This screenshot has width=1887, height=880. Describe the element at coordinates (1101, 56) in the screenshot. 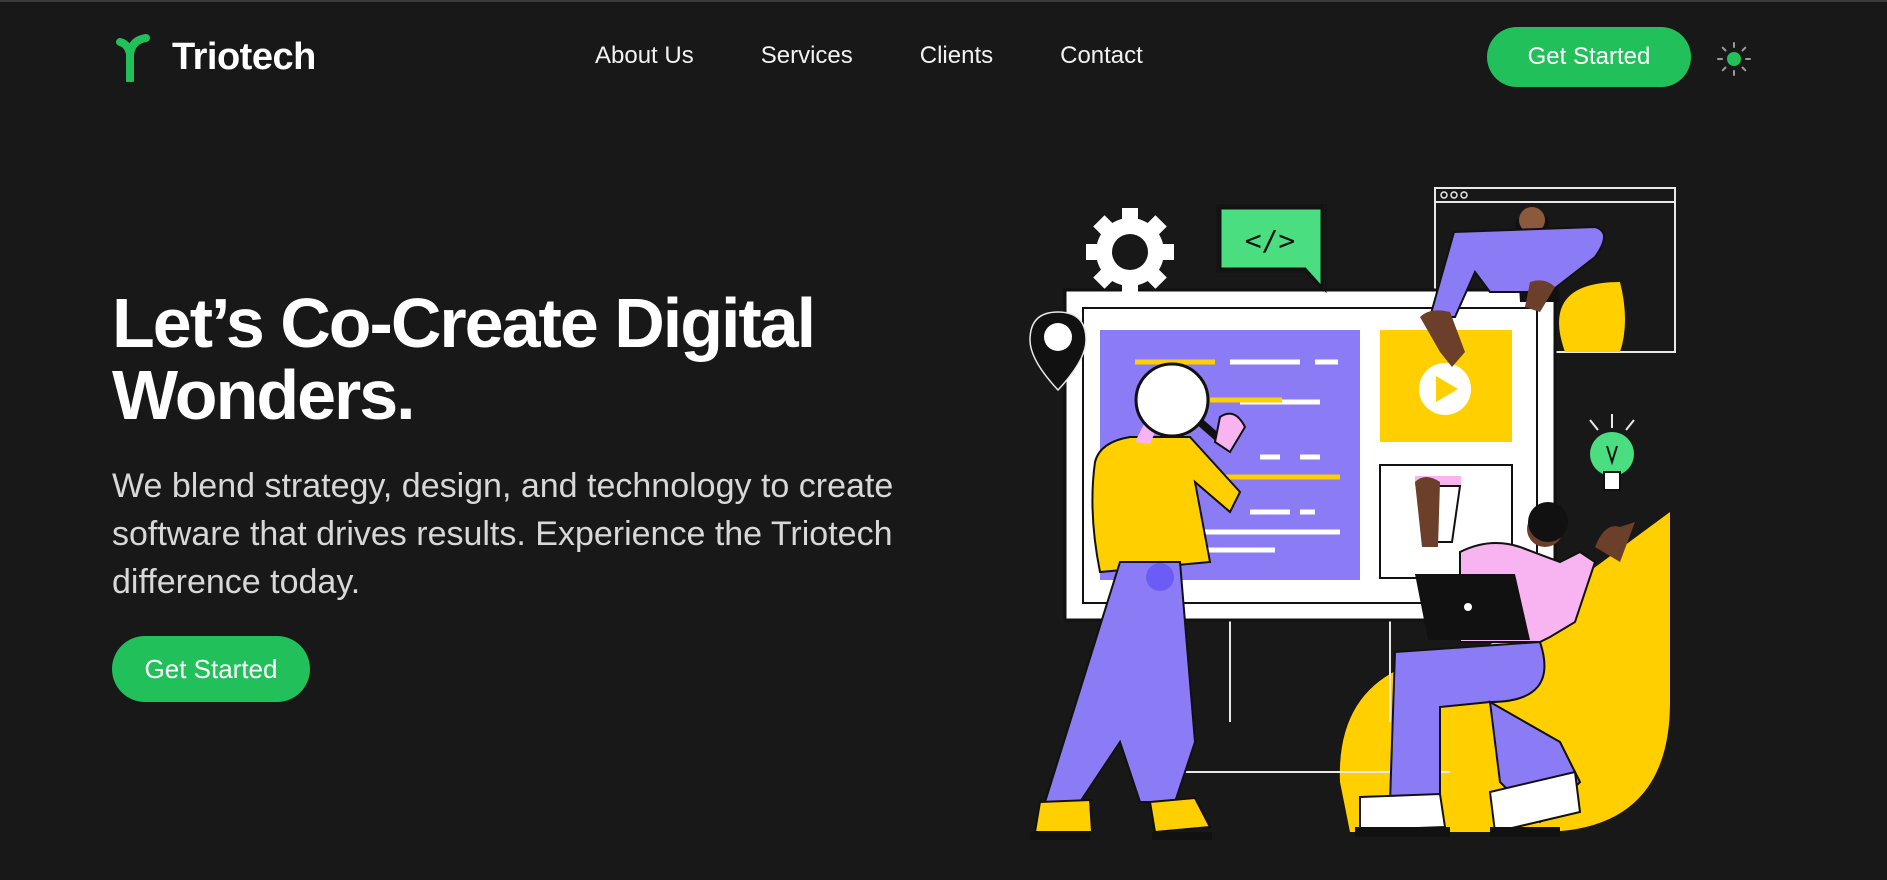

I see `nav-contact: Contact` at that location.